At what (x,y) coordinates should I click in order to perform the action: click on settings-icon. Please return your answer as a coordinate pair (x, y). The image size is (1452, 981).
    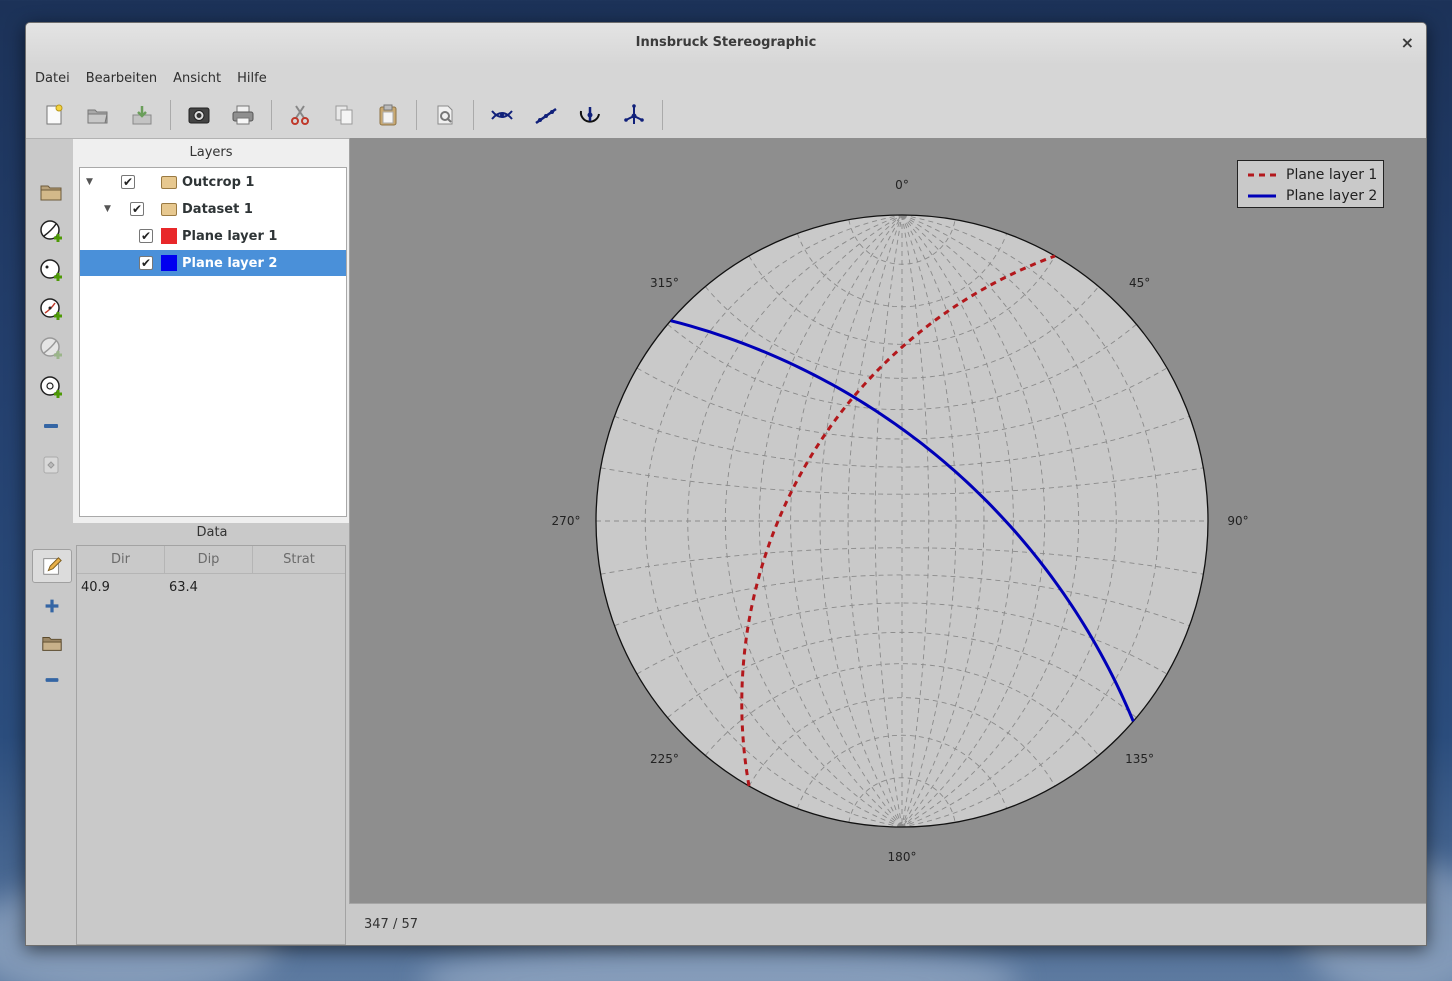
    Looking at the image, I should click on (445, 115).